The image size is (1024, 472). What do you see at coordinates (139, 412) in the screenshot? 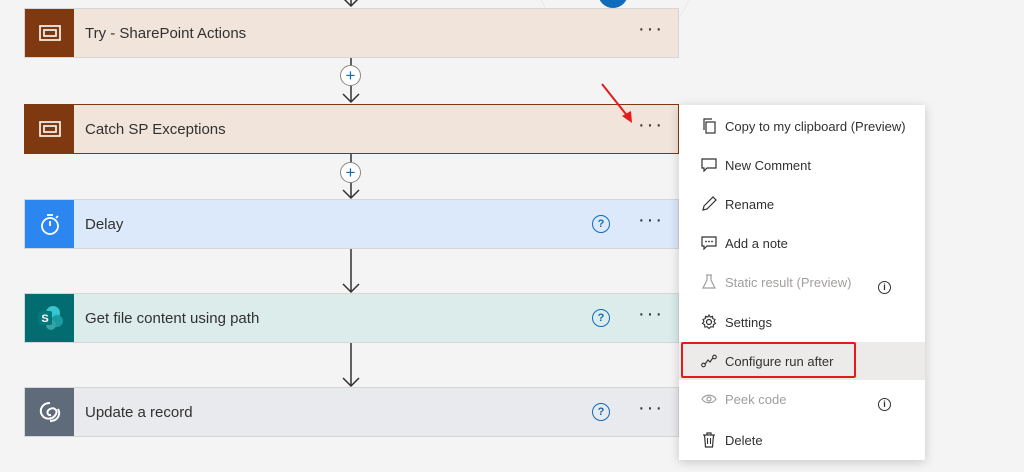
I see `step-title: Update a record` at bounding box center [139, 412].